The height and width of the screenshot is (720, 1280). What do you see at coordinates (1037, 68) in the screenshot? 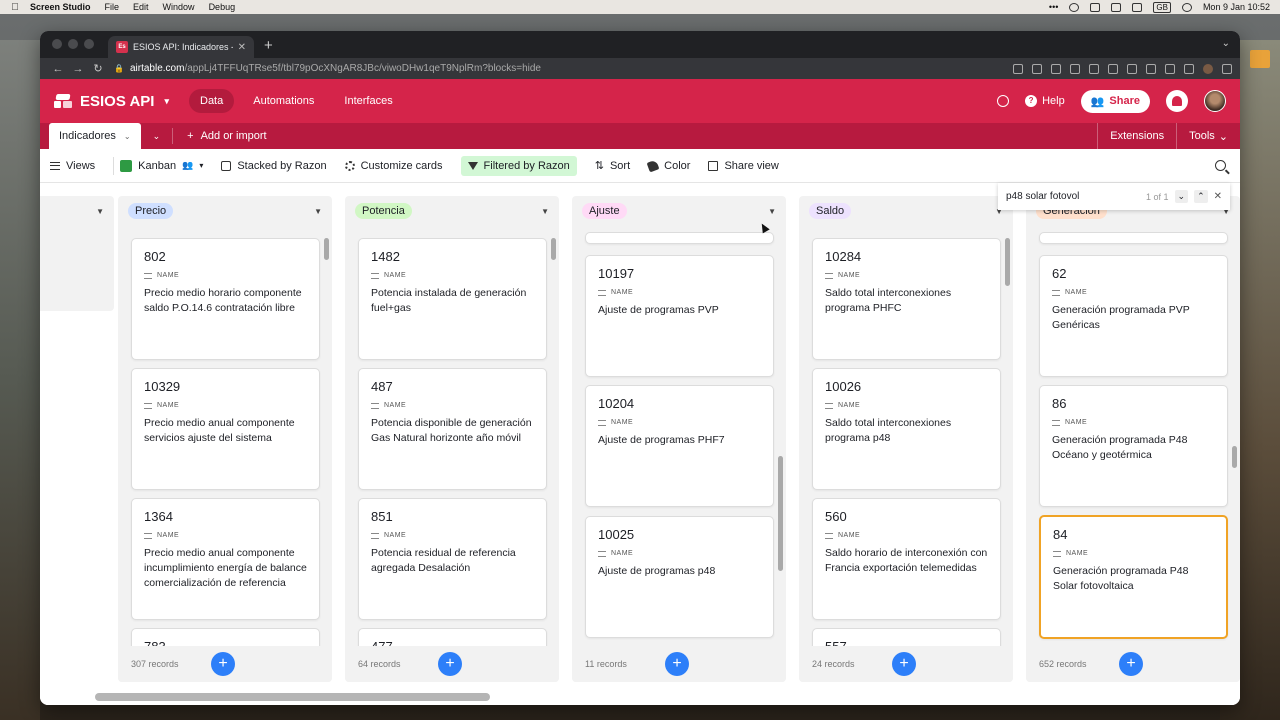
I see `share-page-icon` at bounding box center [1037, 68].